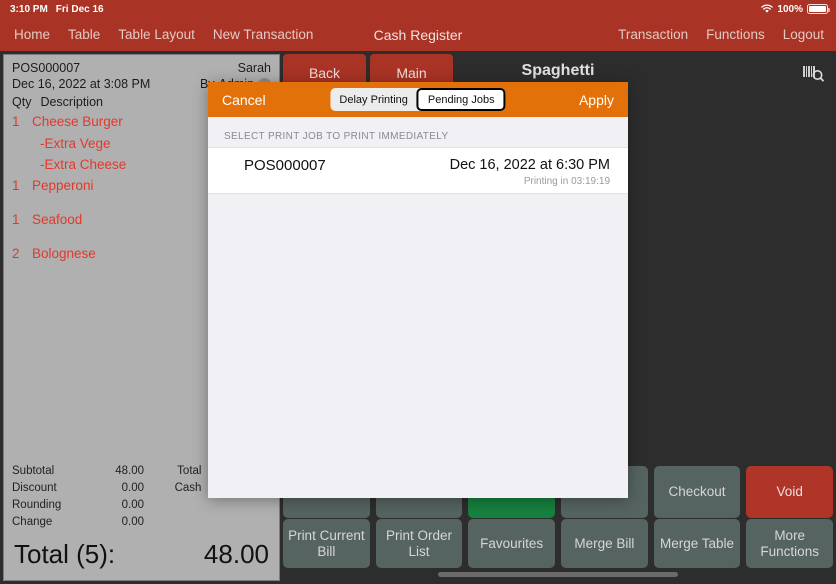 Image resolution: width=836 pixels, height=584 pixels. Describe the element at coordinates (419, 543) in the screenshot. I see `print-order-list-button: Print Order List` at that location.